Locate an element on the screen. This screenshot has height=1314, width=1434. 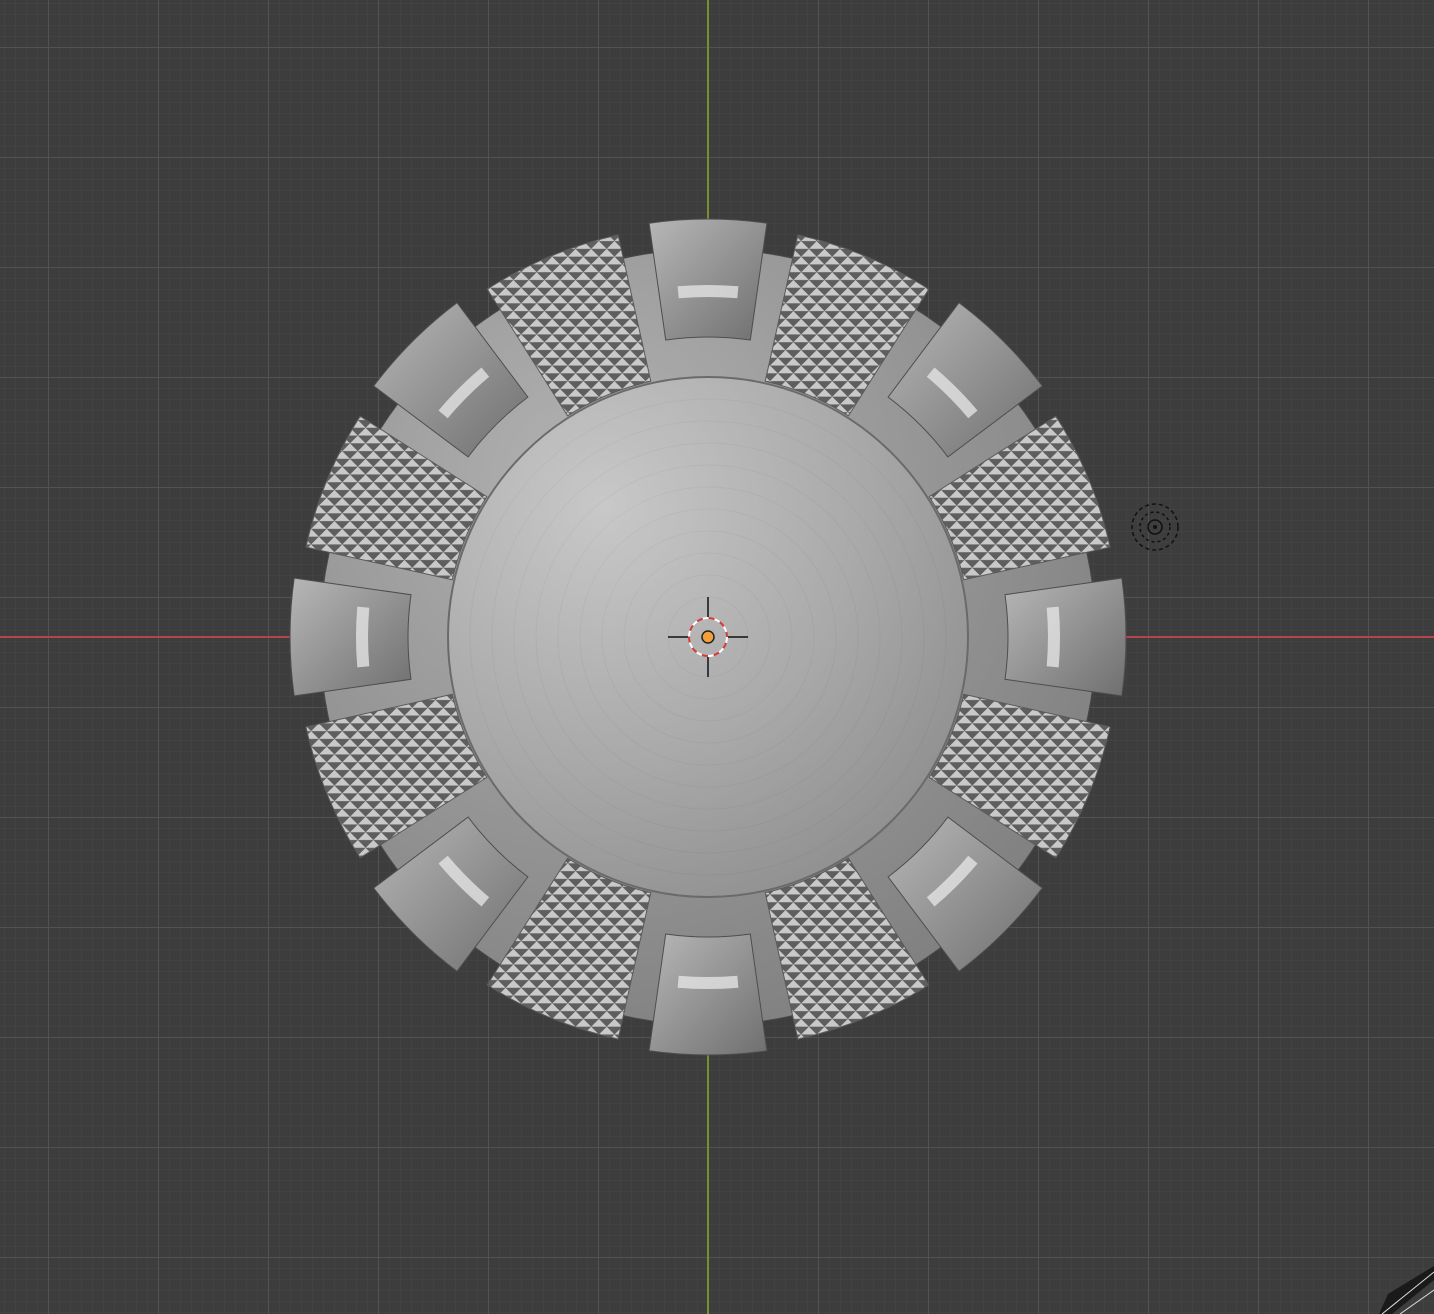
camera-object-icon is located at coordinates (1406, 1290).